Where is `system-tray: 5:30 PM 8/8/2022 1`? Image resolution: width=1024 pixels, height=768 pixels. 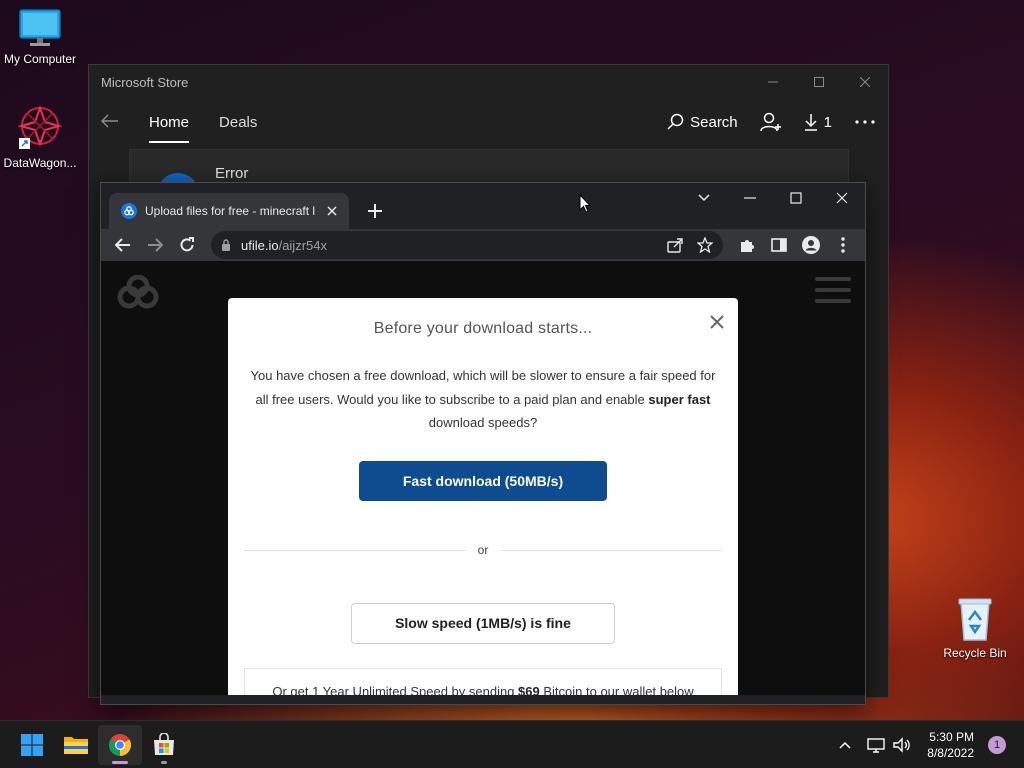 system-tray: 5:30 PM 8/8/2022 1 is located at coordinates (931, 744).